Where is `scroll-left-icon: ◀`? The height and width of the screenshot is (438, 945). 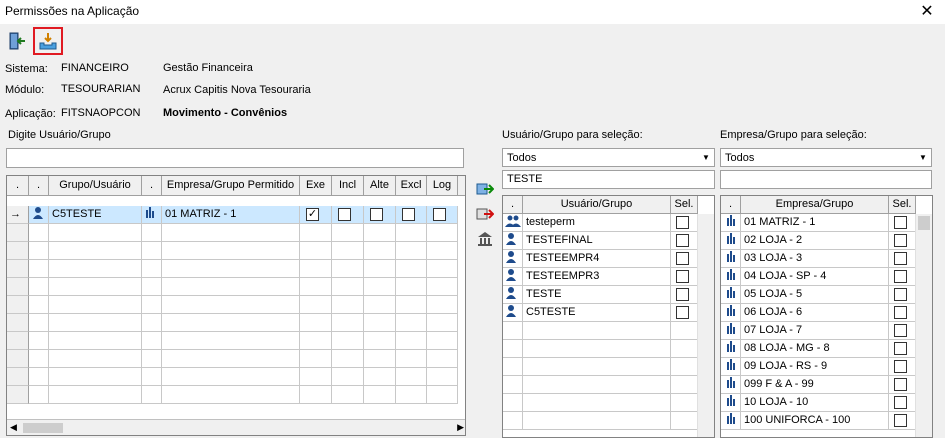 scroll-left-icon: ◀ is located at coordinates (13, 427).